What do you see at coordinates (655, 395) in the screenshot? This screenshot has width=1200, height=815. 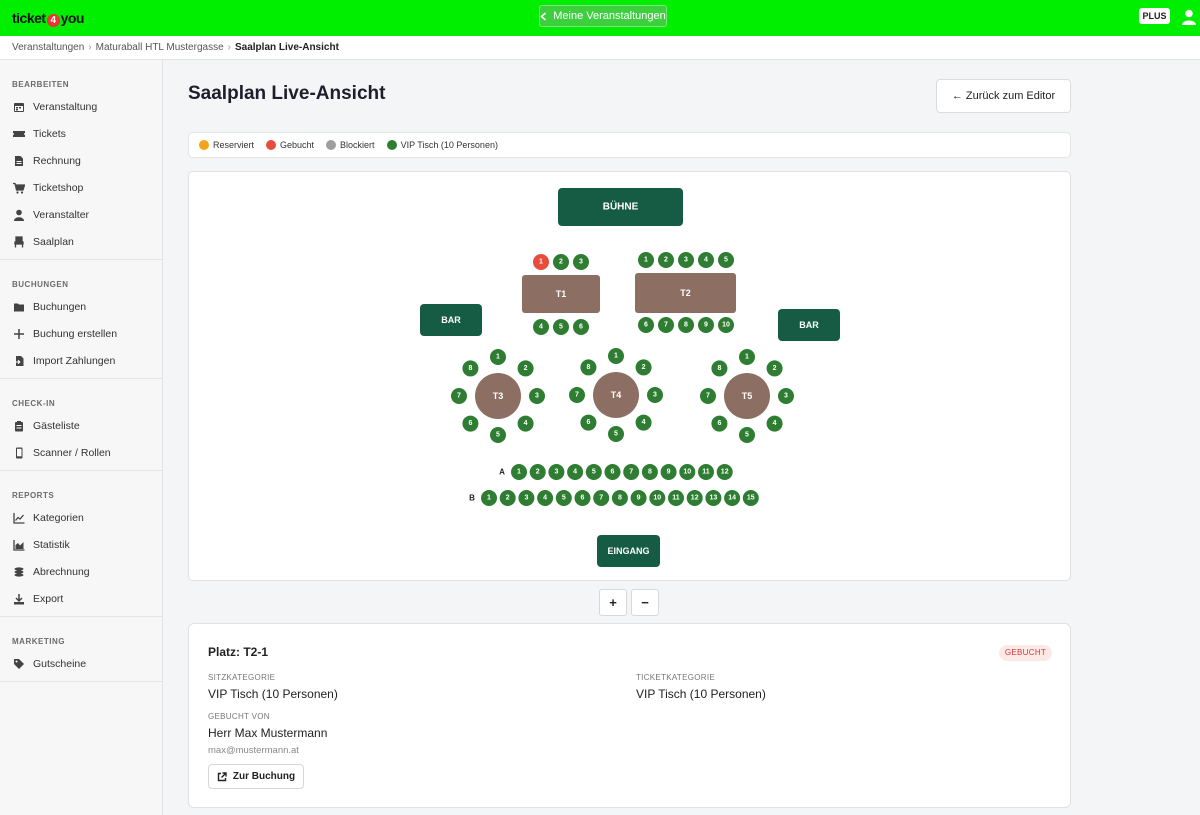 I see `seat-t4-3: 3` at bounding box center [655, 395].